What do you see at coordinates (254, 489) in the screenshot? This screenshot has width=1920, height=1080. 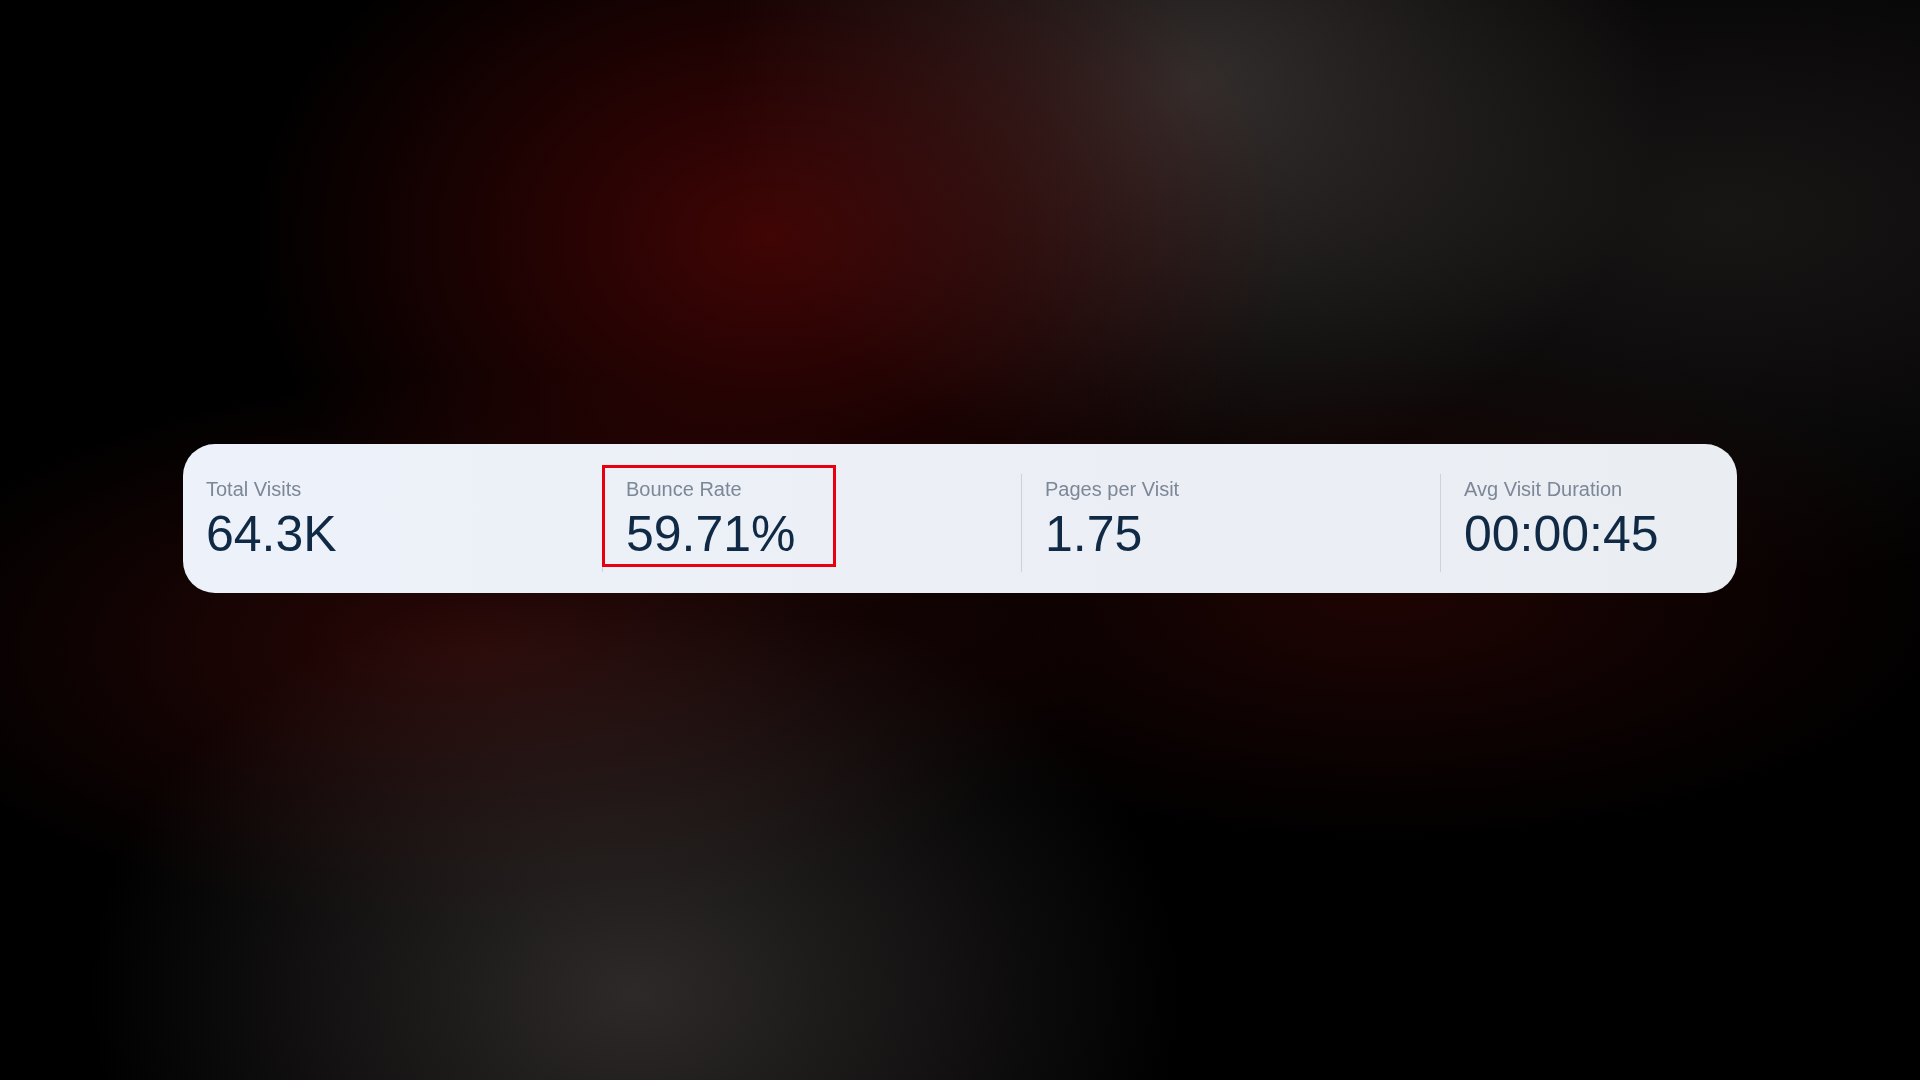 I see `metric-label: Total Visits` at bounding box center [254, 489].